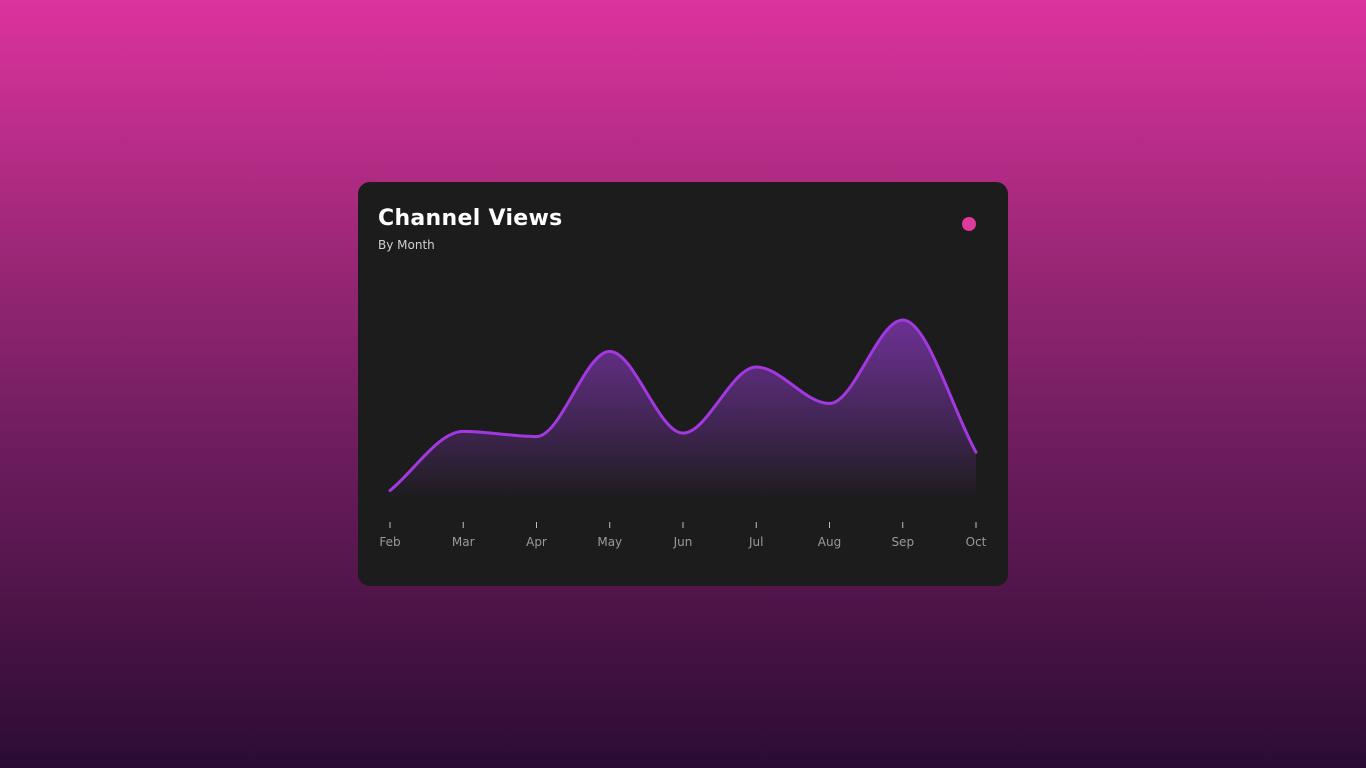 The height and width of the screenshot is (768, 1366). I want to click on x-tick-label-apr: Apr, so click(536, 542).